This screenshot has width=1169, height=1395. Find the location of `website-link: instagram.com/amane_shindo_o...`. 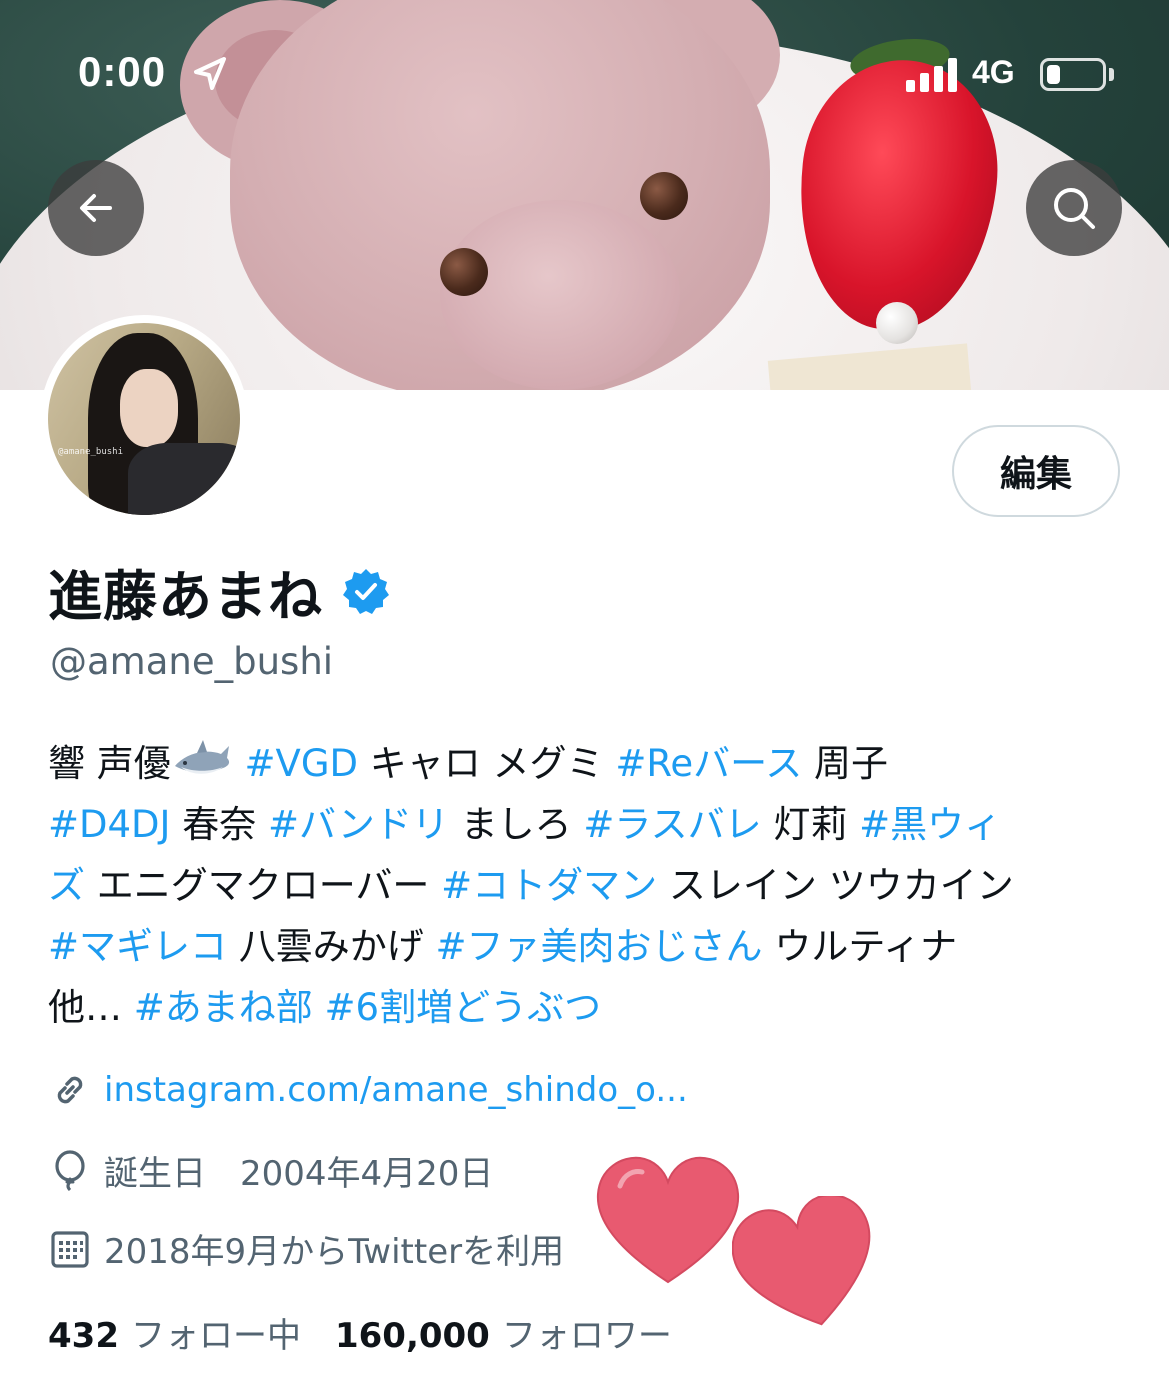

website-link: instagram.com/amane_shindo_o... is located at coordinates (396, 1090).